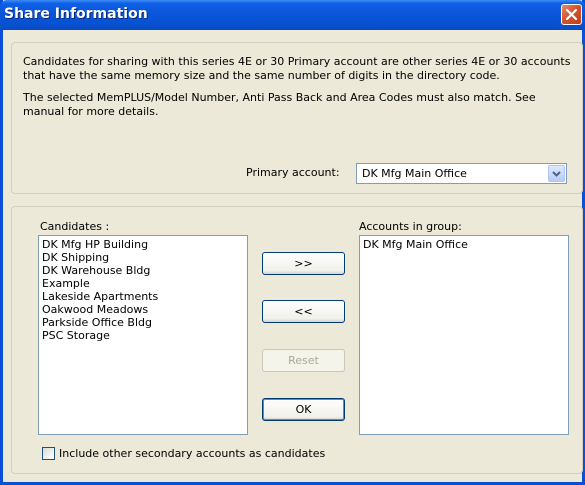  Describe the element at coordinates (144, 283) in the screenshot. I see `candidate-item: Example` at that location.